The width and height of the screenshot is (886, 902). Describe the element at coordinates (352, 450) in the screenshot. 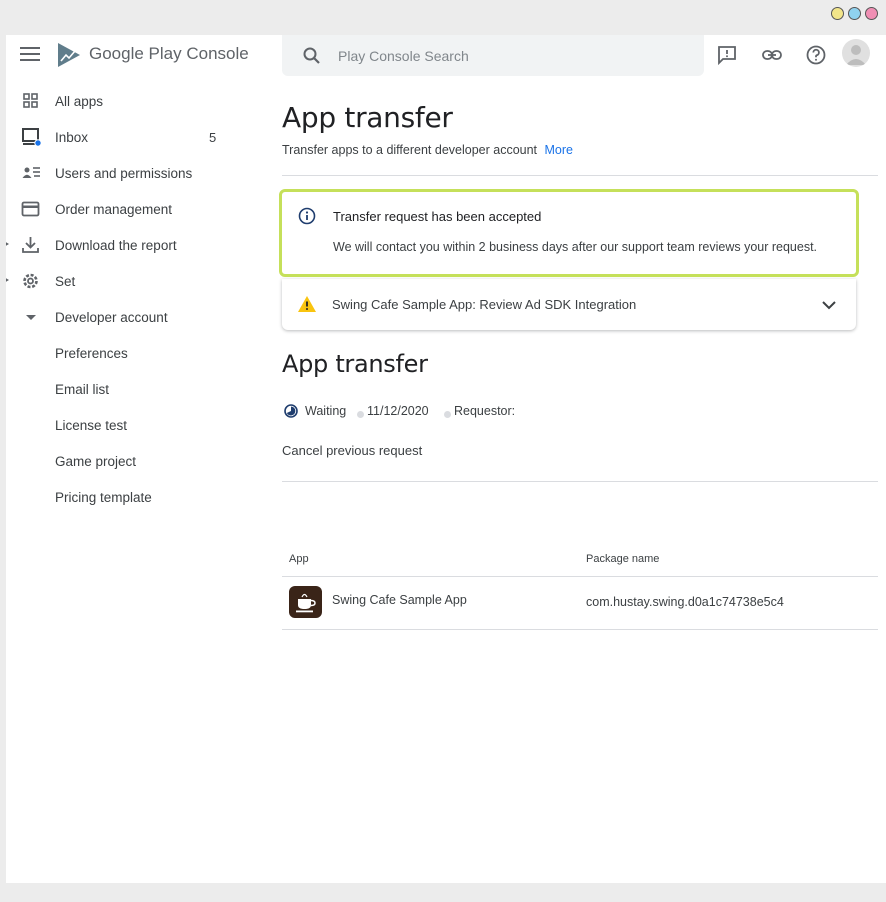

I see `cancel-request-button: Cancel previous request` at that location.